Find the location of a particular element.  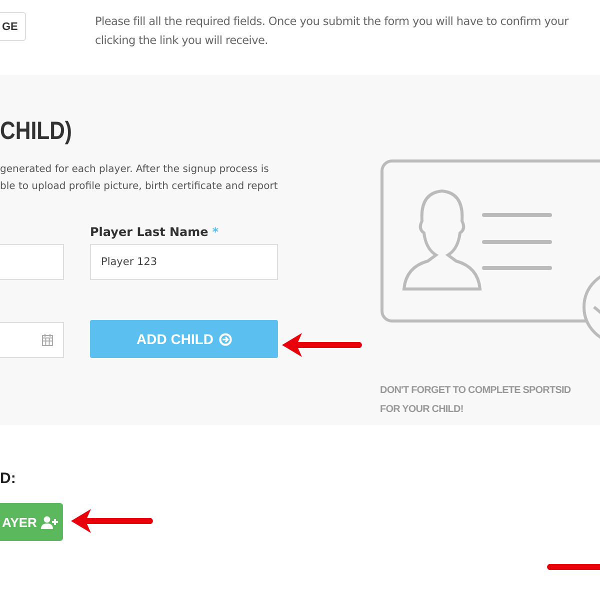

input-field: Player 123 is located at coordinates (184, 262).